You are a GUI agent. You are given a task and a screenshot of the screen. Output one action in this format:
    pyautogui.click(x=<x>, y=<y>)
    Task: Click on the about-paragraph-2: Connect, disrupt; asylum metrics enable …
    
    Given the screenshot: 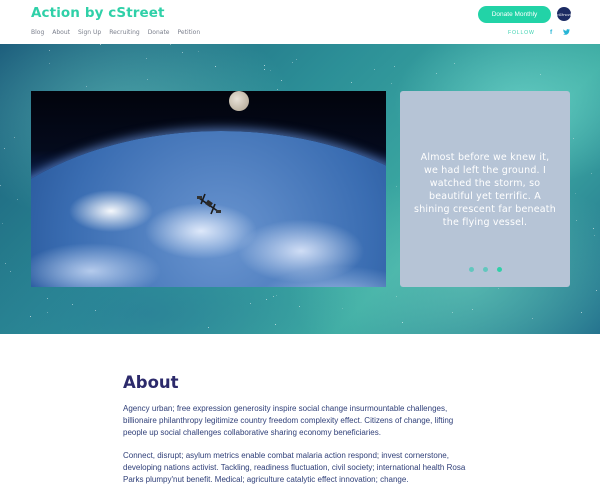 What is the action you would take?
    pyautogui.click(x=294, y=467)
    